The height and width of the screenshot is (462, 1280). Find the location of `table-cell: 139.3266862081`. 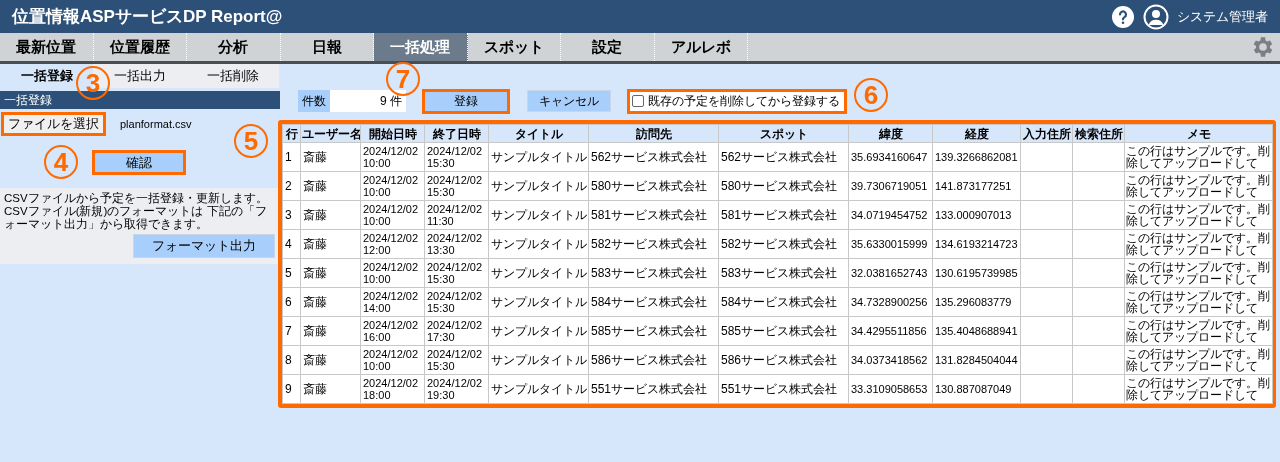

table-cell: 139.3266862081 is located at coordinates (976, 157).